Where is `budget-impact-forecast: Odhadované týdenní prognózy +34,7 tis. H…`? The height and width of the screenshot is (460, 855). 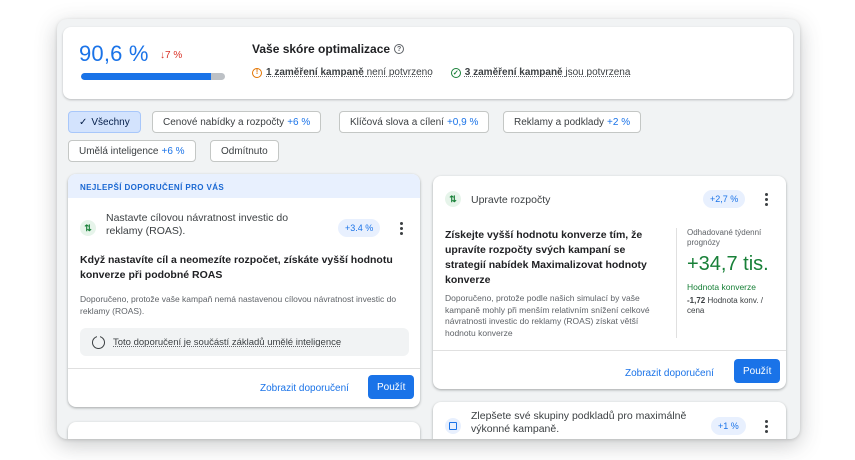
budget-impact-forecast: Odhadované týdenní prognózy +34,7 tis. H… is located at coordinates (728, 283).